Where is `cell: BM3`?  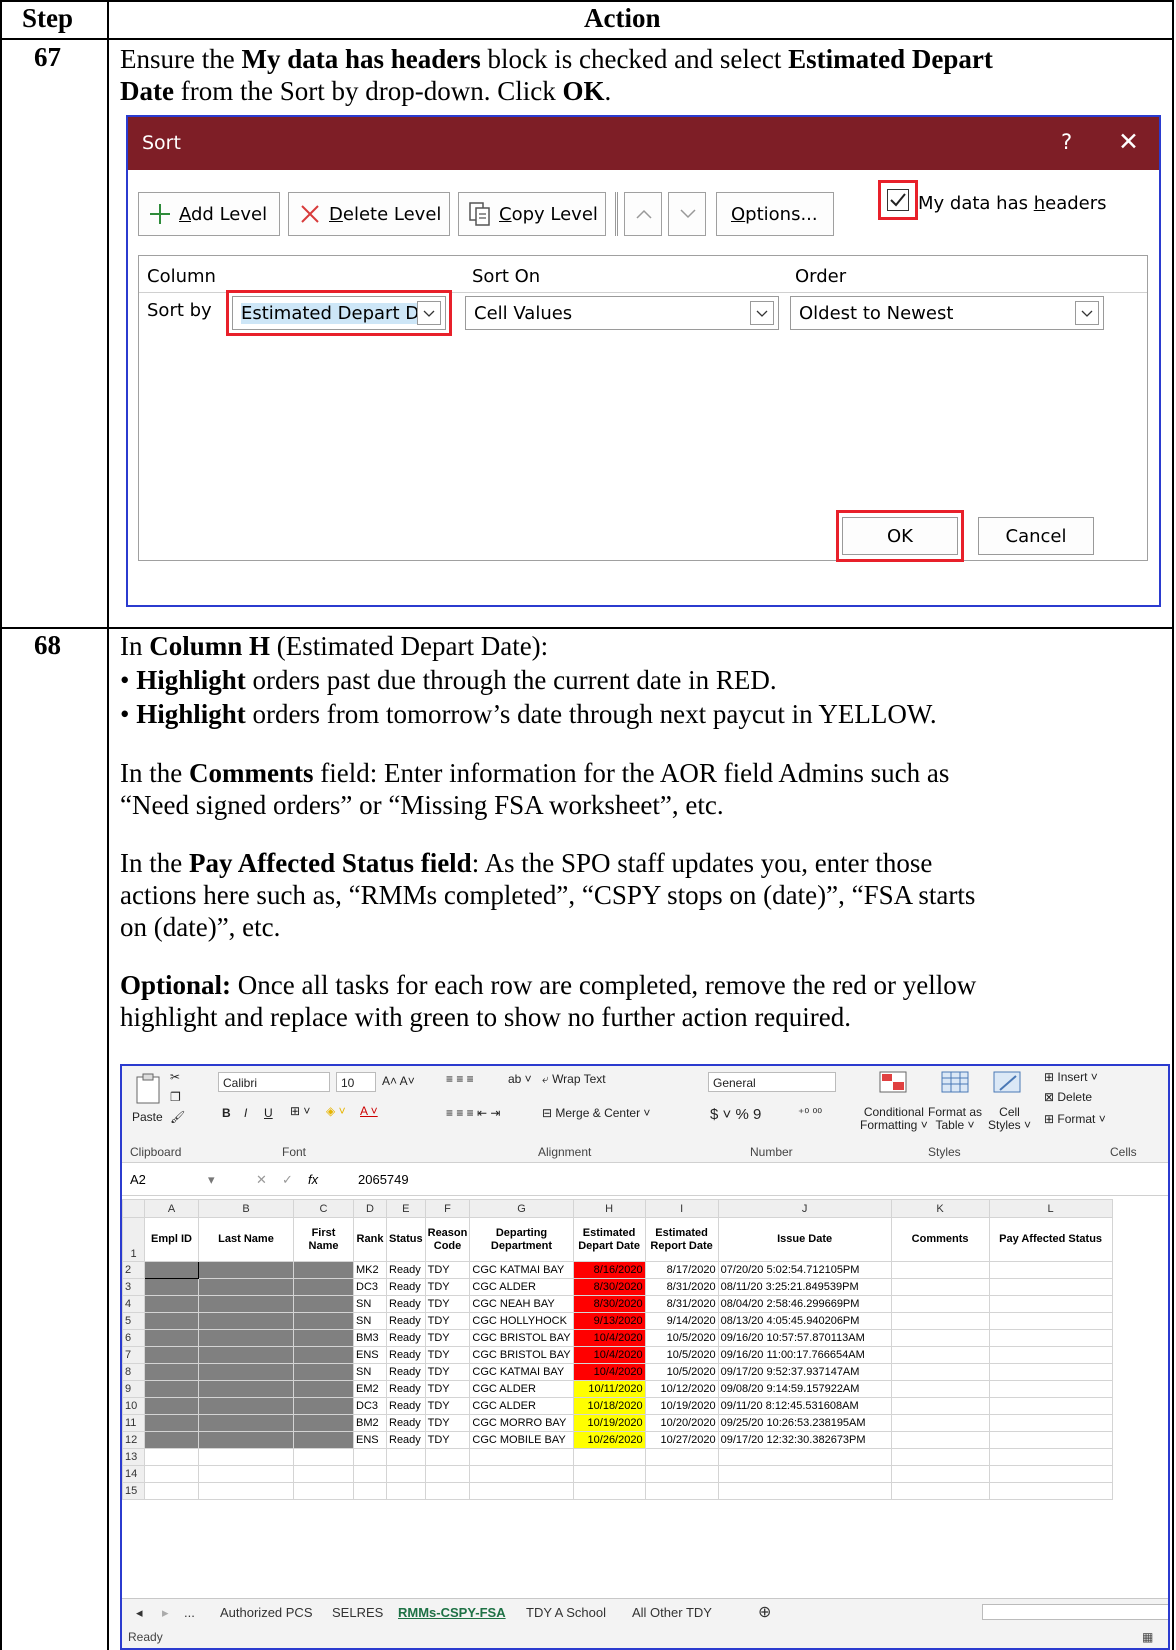 cell: BM3 is located at coordinates (370, 1338).